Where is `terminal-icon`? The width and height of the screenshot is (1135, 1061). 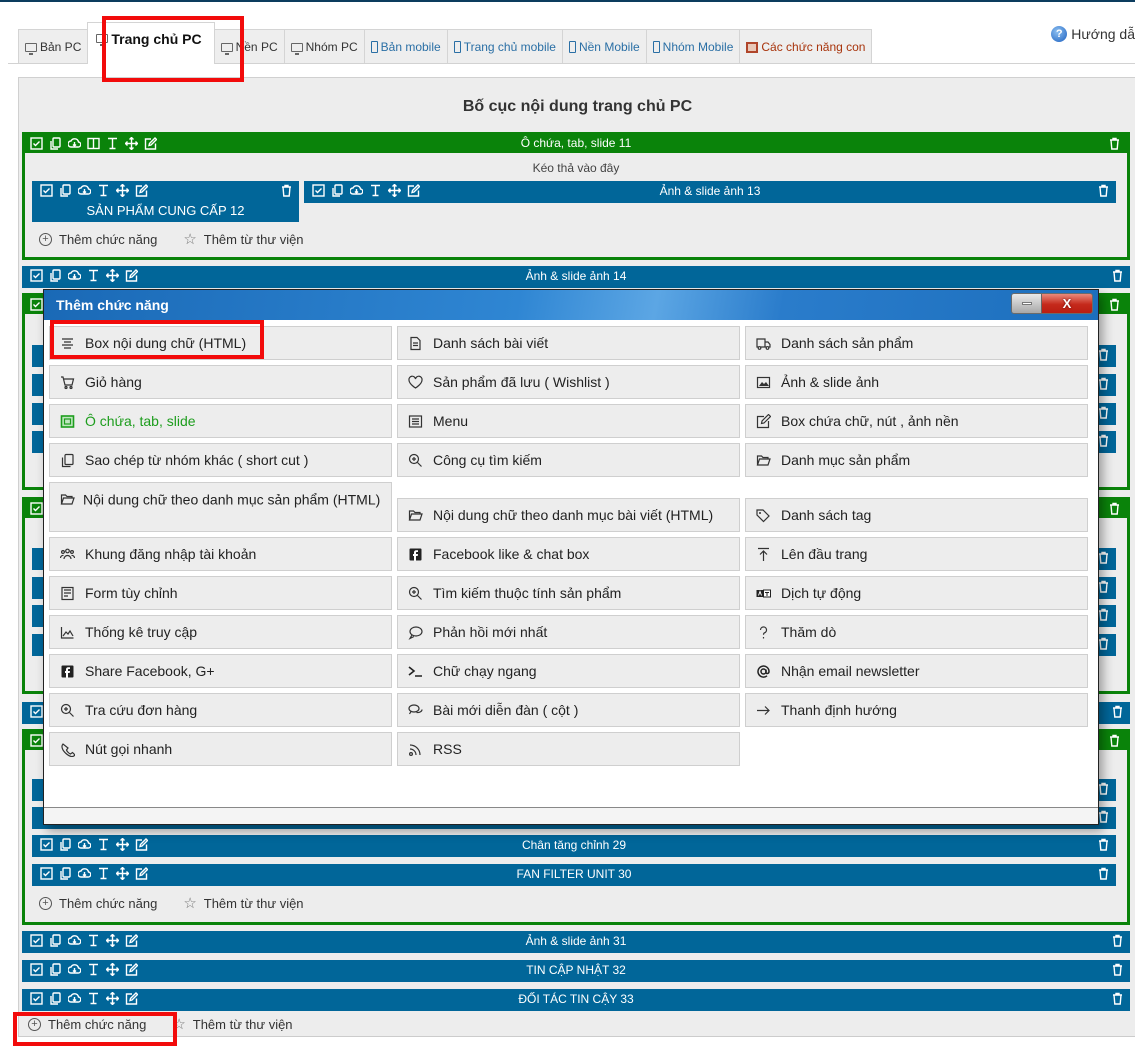 terminal-icon is located at coordinates (415, 671).